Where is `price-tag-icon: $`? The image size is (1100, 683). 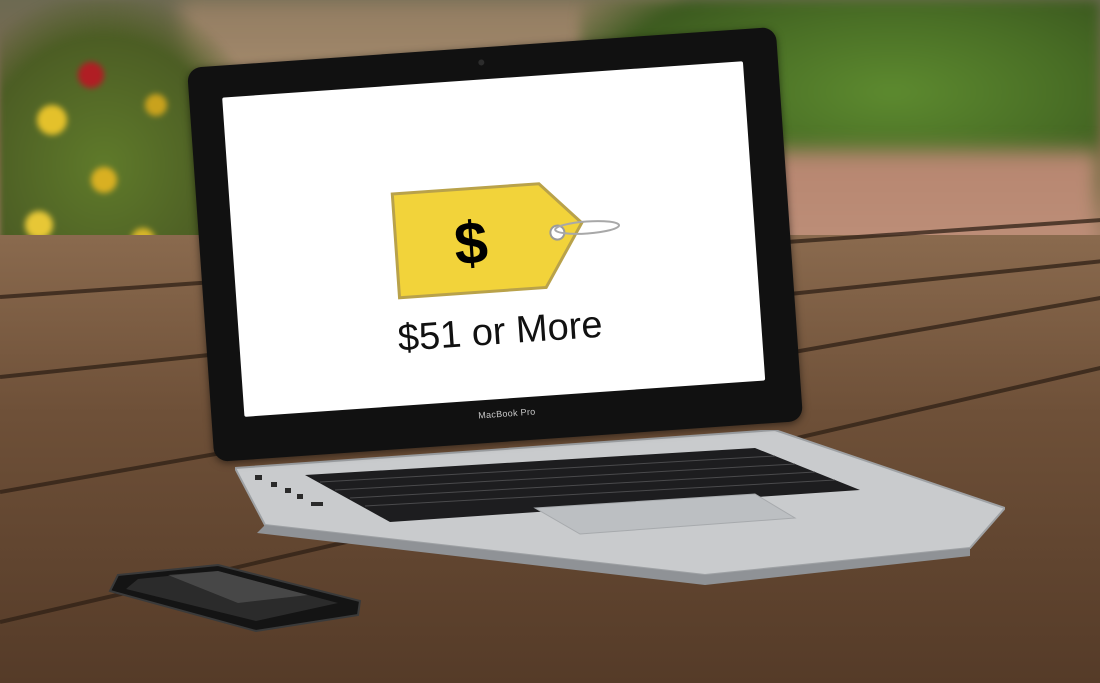 price-tag-icon: $ is located at coordinates (505, 241).